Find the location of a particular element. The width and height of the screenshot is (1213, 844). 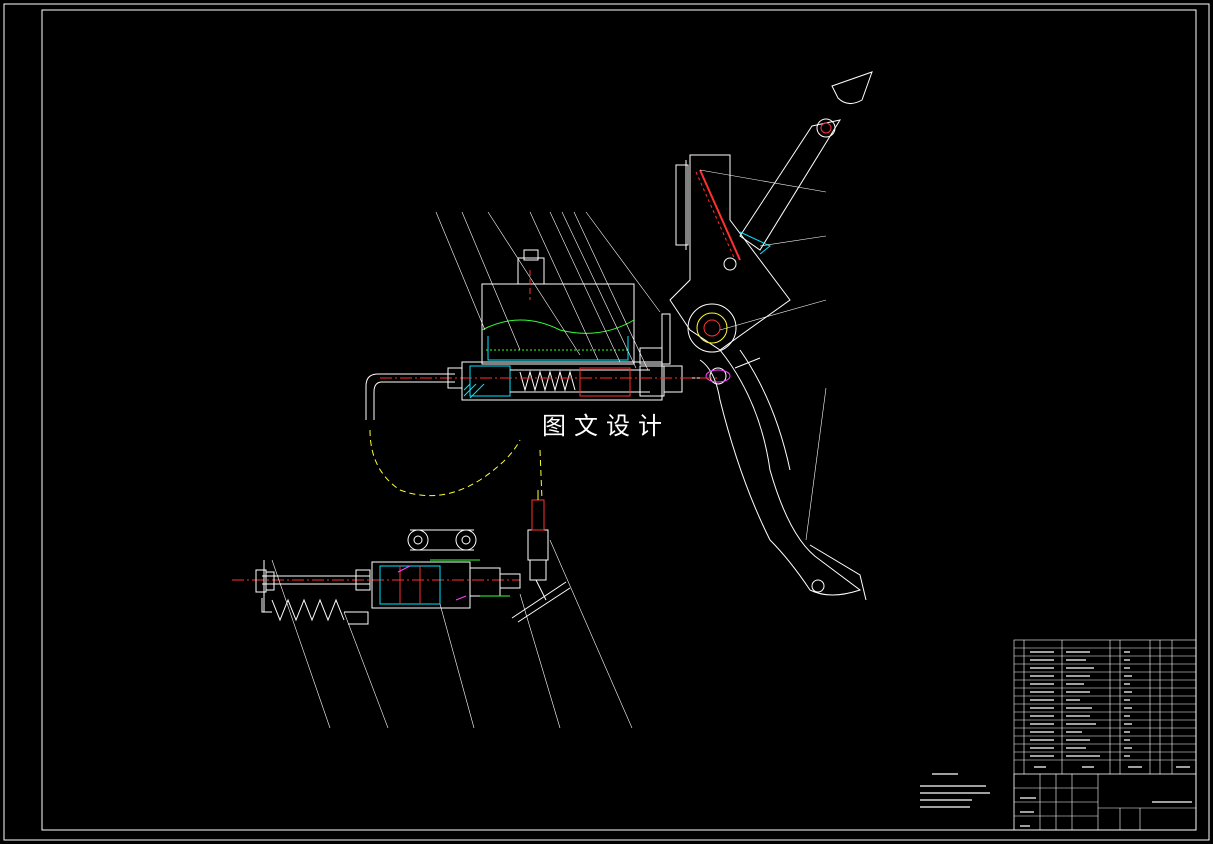

flexible-hose is located at coordinates (456, 465).